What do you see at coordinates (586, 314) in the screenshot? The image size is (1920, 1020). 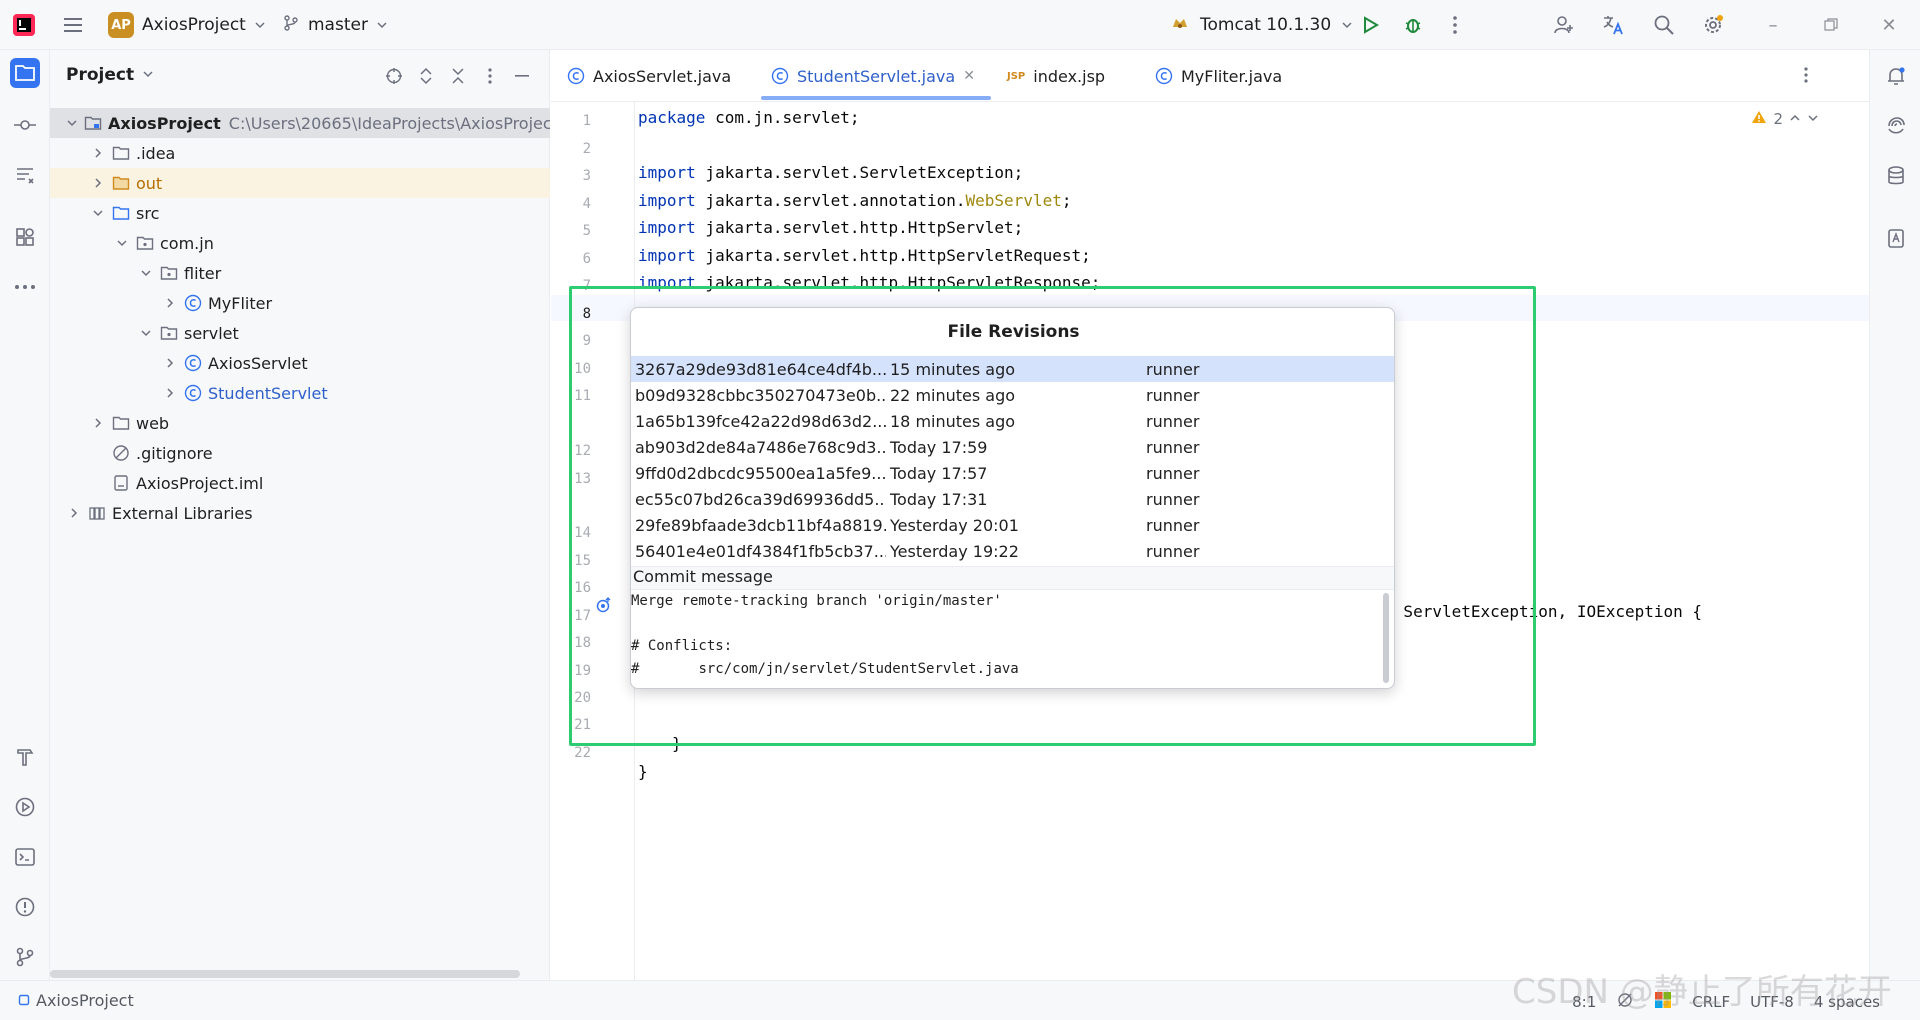 I see `line-number: 8` at bounding box center [586, 314].